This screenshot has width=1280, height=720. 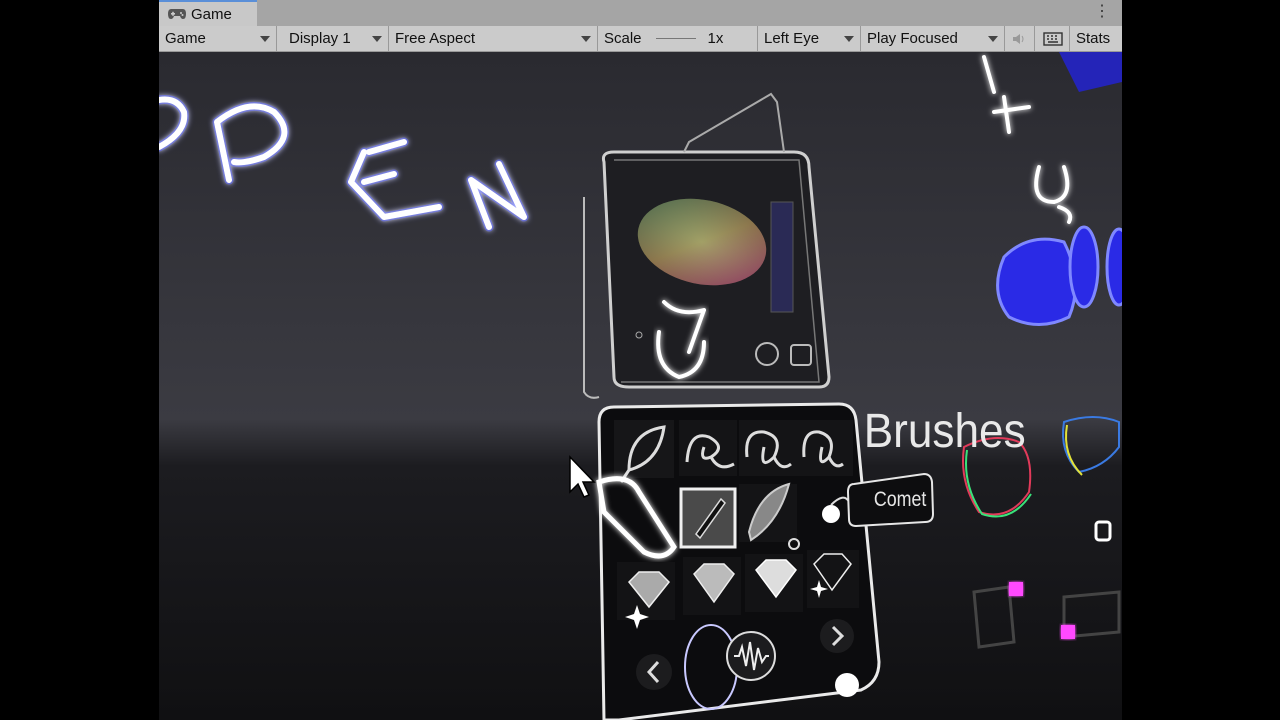 I want to click on speaker-icon, so click(x=1018, y=38).